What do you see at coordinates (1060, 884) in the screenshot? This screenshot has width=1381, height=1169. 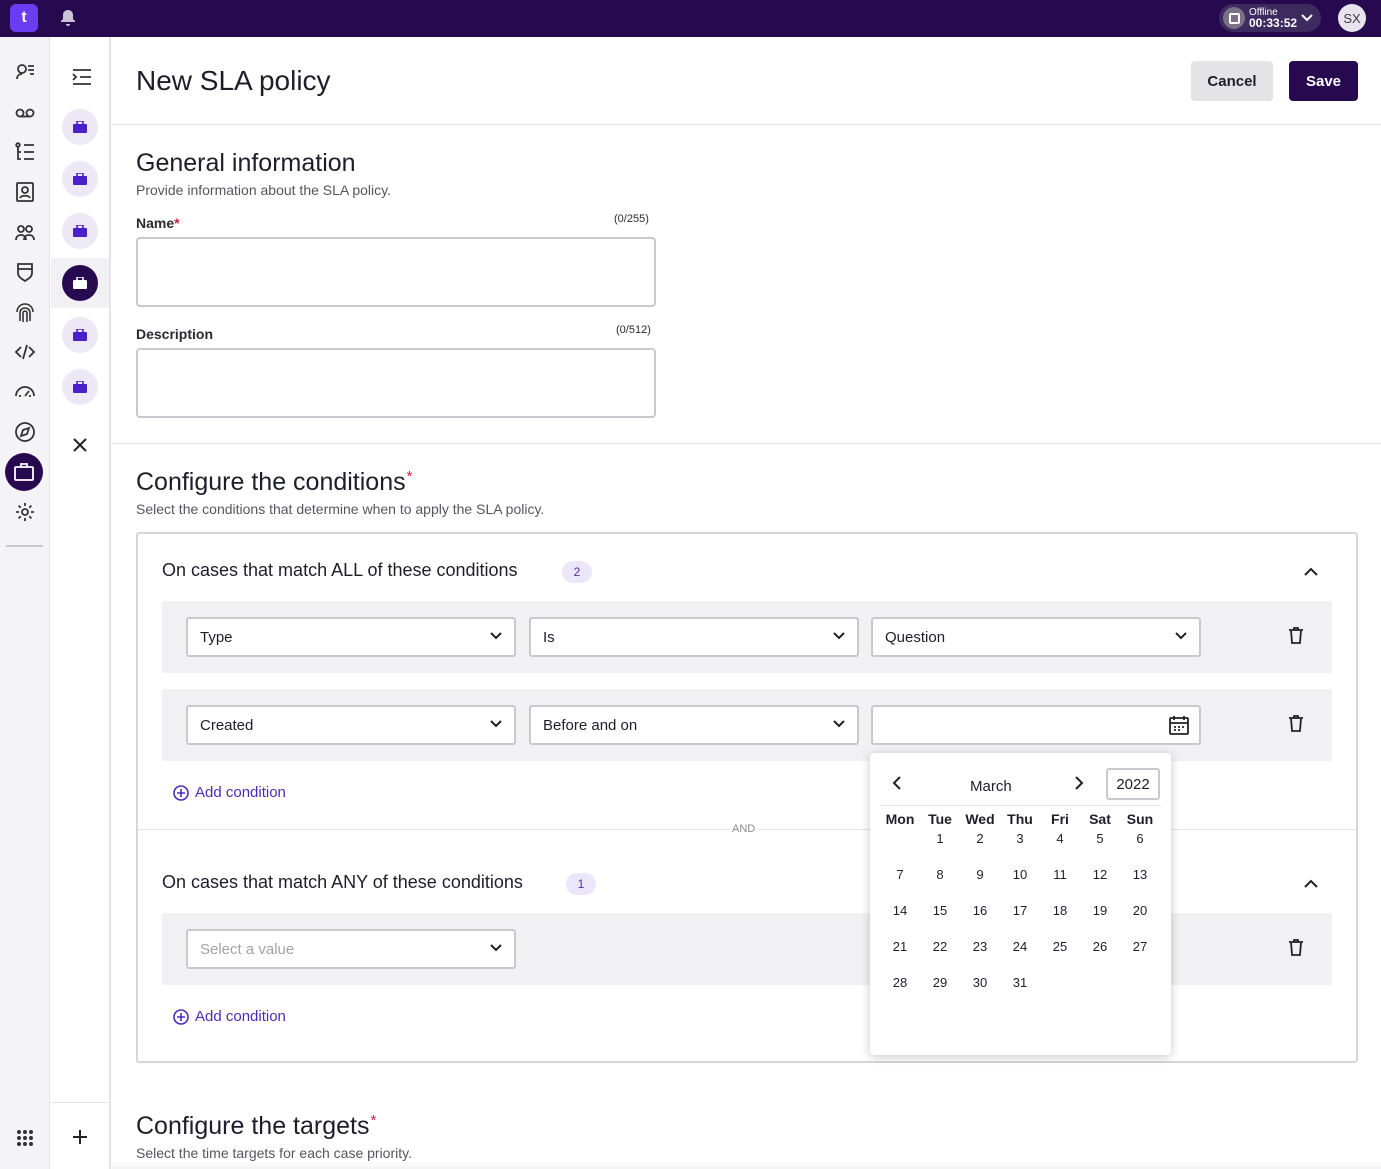 I see `calendar-day: 11` at bounding box center [1060, 884].